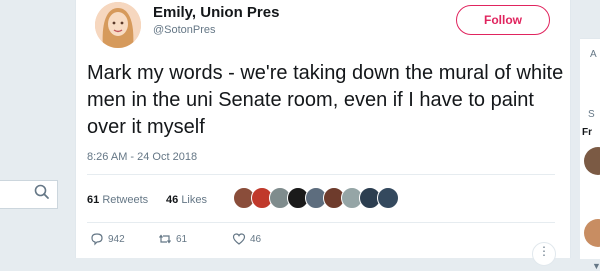 The width and height of the screenshot is (600, 271). I want to click on username: @SotonPres, so click(184, 30).